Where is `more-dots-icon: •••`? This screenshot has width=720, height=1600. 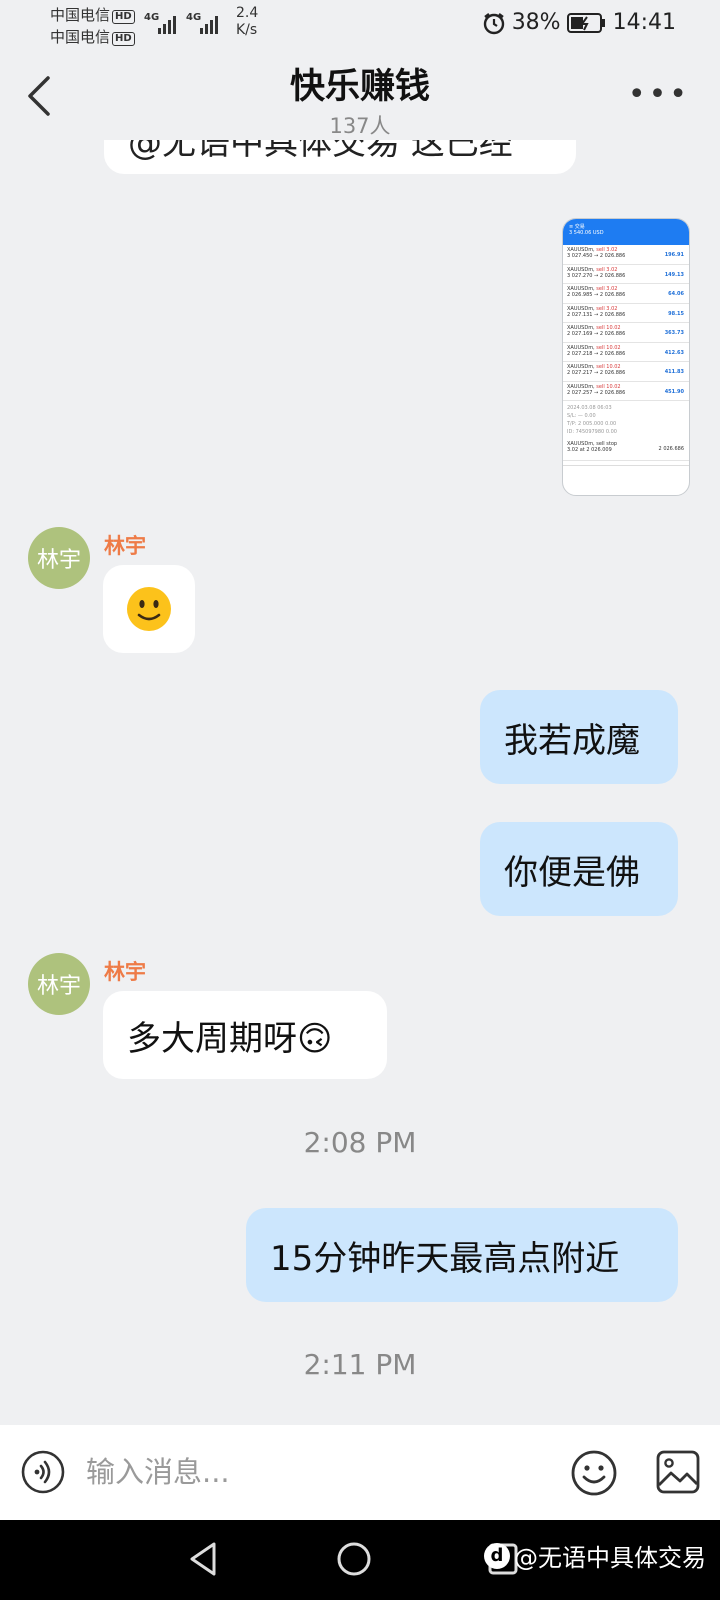 more-dots-icon: ••• is located at coordinates (659, 95).